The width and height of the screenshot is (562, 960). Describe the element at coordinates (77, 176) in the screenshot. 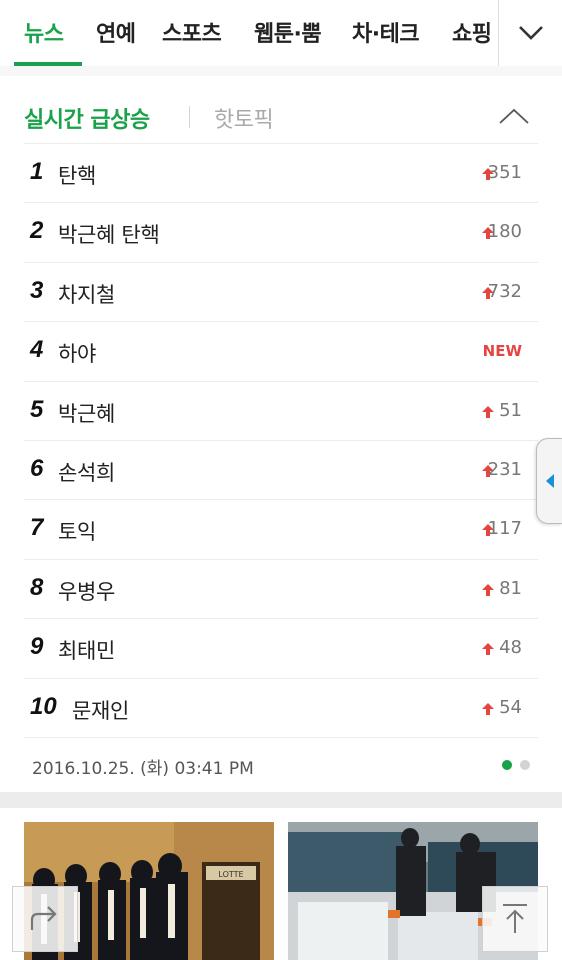

I see `rank-keyword: 탄핵` at that location.